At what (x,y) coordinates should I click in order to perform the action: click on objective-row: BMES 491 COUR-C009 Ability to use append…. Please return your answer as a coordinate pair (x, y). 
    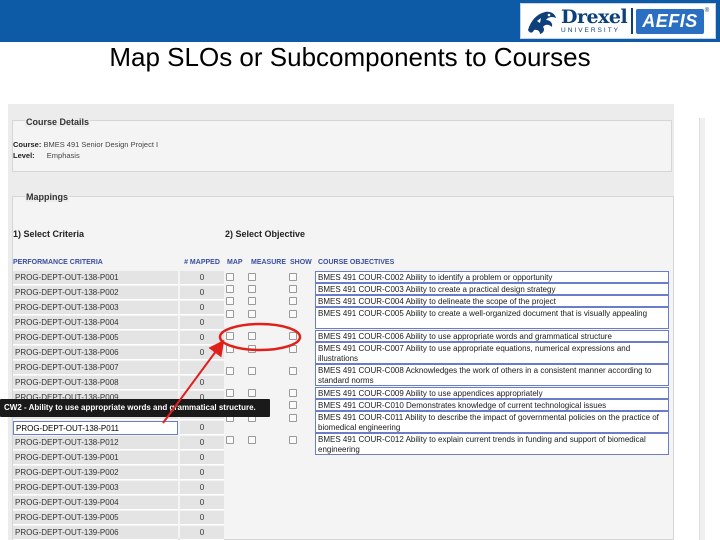
    Looking at the image, I should click on (492, 393).